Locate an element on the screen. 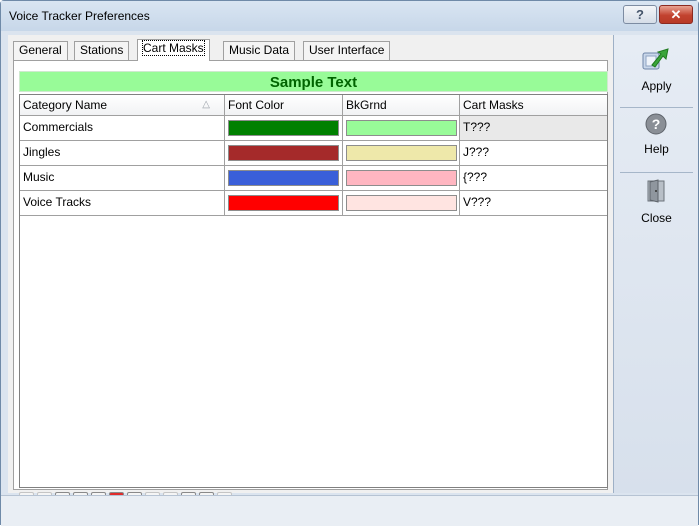  apply-label: Apply is located at coordinates (656, 86).